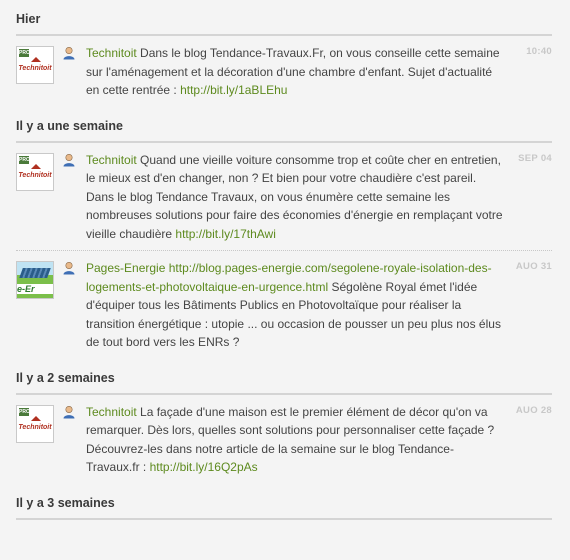 Image resolution: width=570 pixels, height=560 pixels. What do you see at coordinates (35, 289) in the screenshot?
I see `brand-label: e-Er` at bounding box center [35, 289].